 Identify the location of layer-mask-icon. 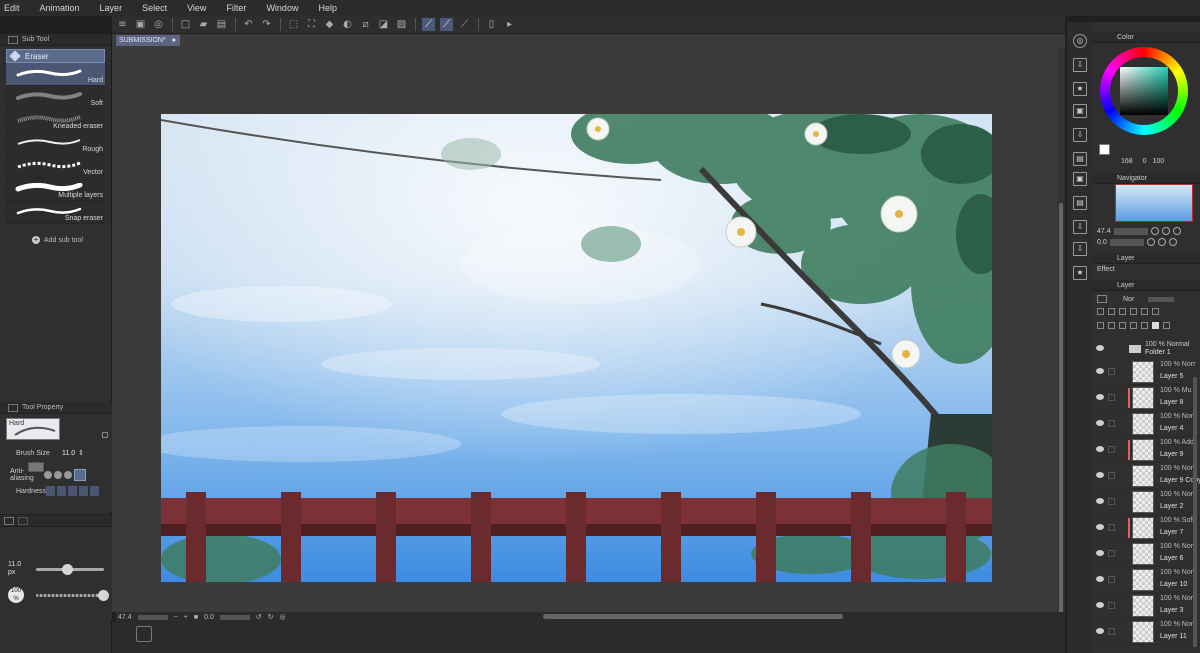
(1155, 325).